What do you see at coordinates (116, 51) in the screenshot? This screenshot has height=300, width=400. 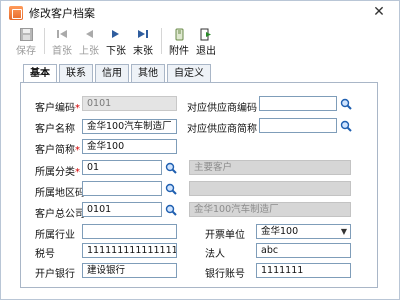 I see `next-label: 下张` at bounding box center [116, 51].